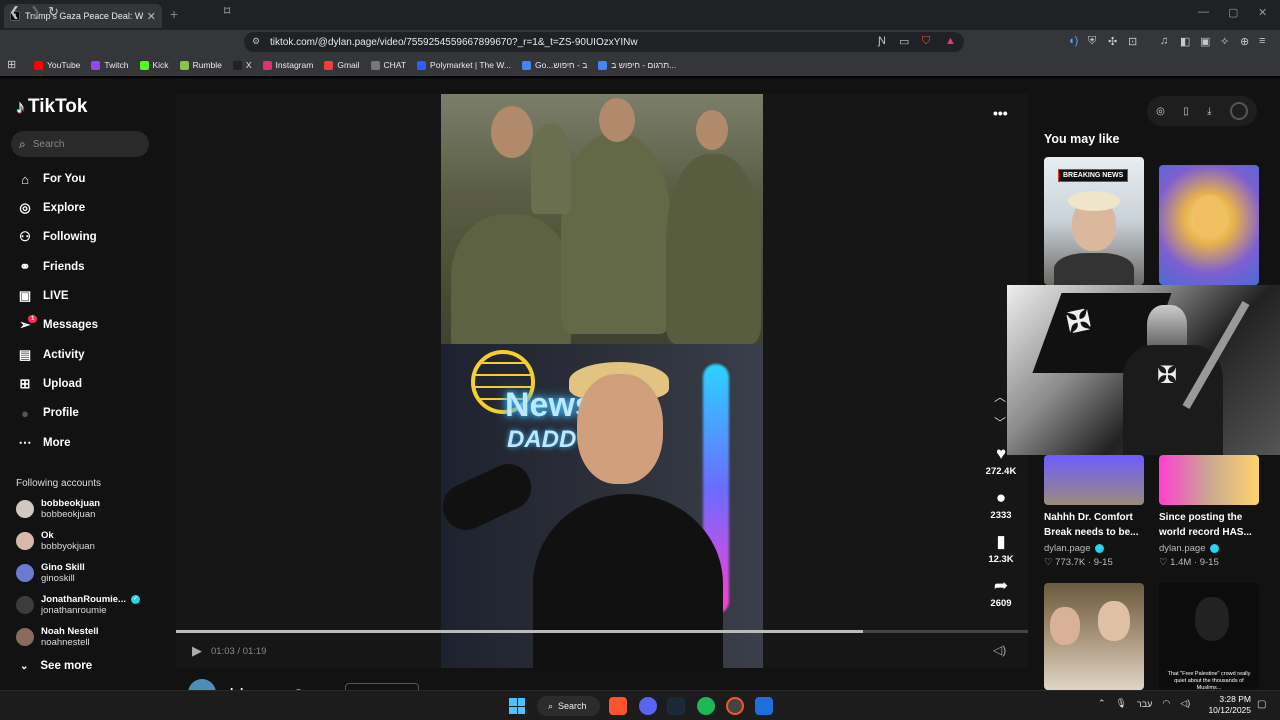 Image resolution: width=1280 pixels, height=720 pixels. What do you see at coordinates (1000, 113) in the screenshot?
I see `more-options-icon: •••` at bounding box center [1000, 113].